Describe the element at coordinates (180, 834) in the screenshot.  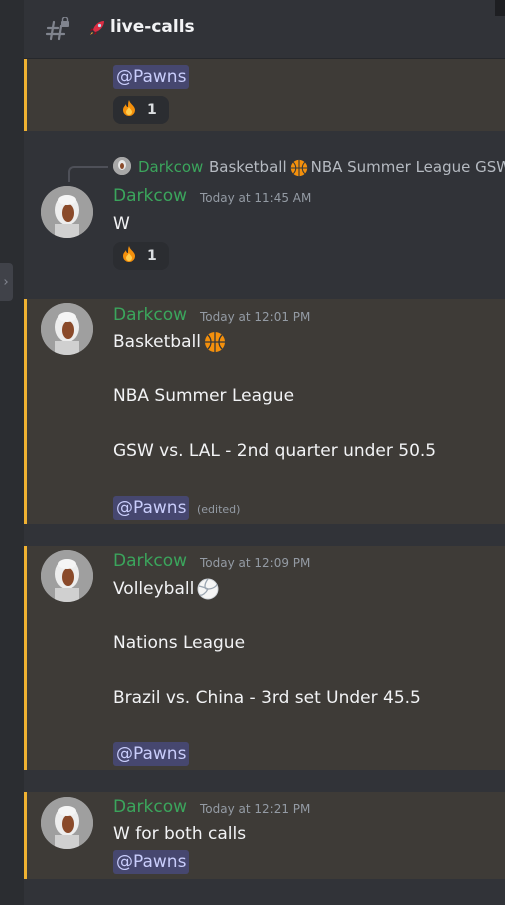
I see `message-line: W for both calls` at that location.